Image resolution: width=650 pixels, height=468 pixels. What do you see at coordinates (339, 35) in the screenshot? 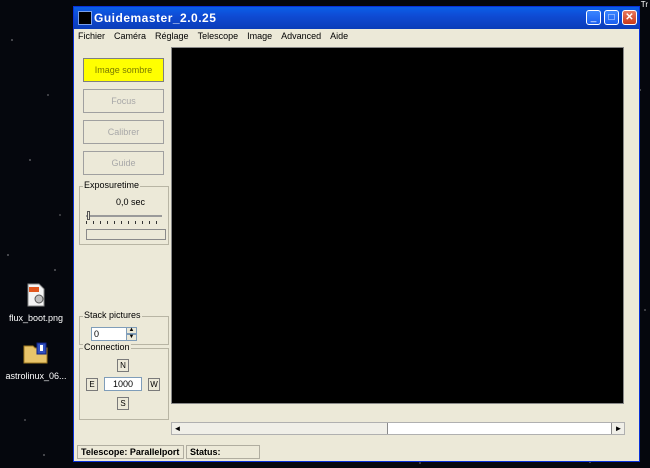
I see `menu-aide: Aide` at bounding box center [339, 35].